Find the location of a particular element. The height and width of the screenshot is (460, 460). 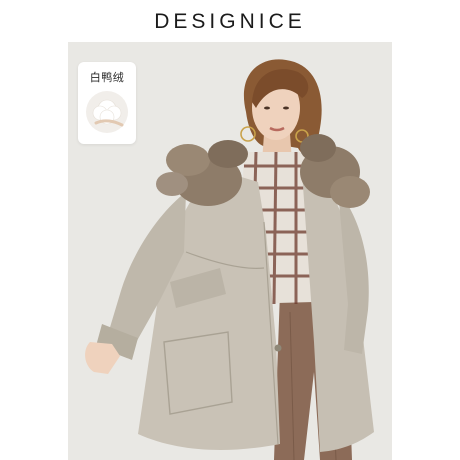

brand-logo: DESIGNICE is located at coordinates (230, 21).